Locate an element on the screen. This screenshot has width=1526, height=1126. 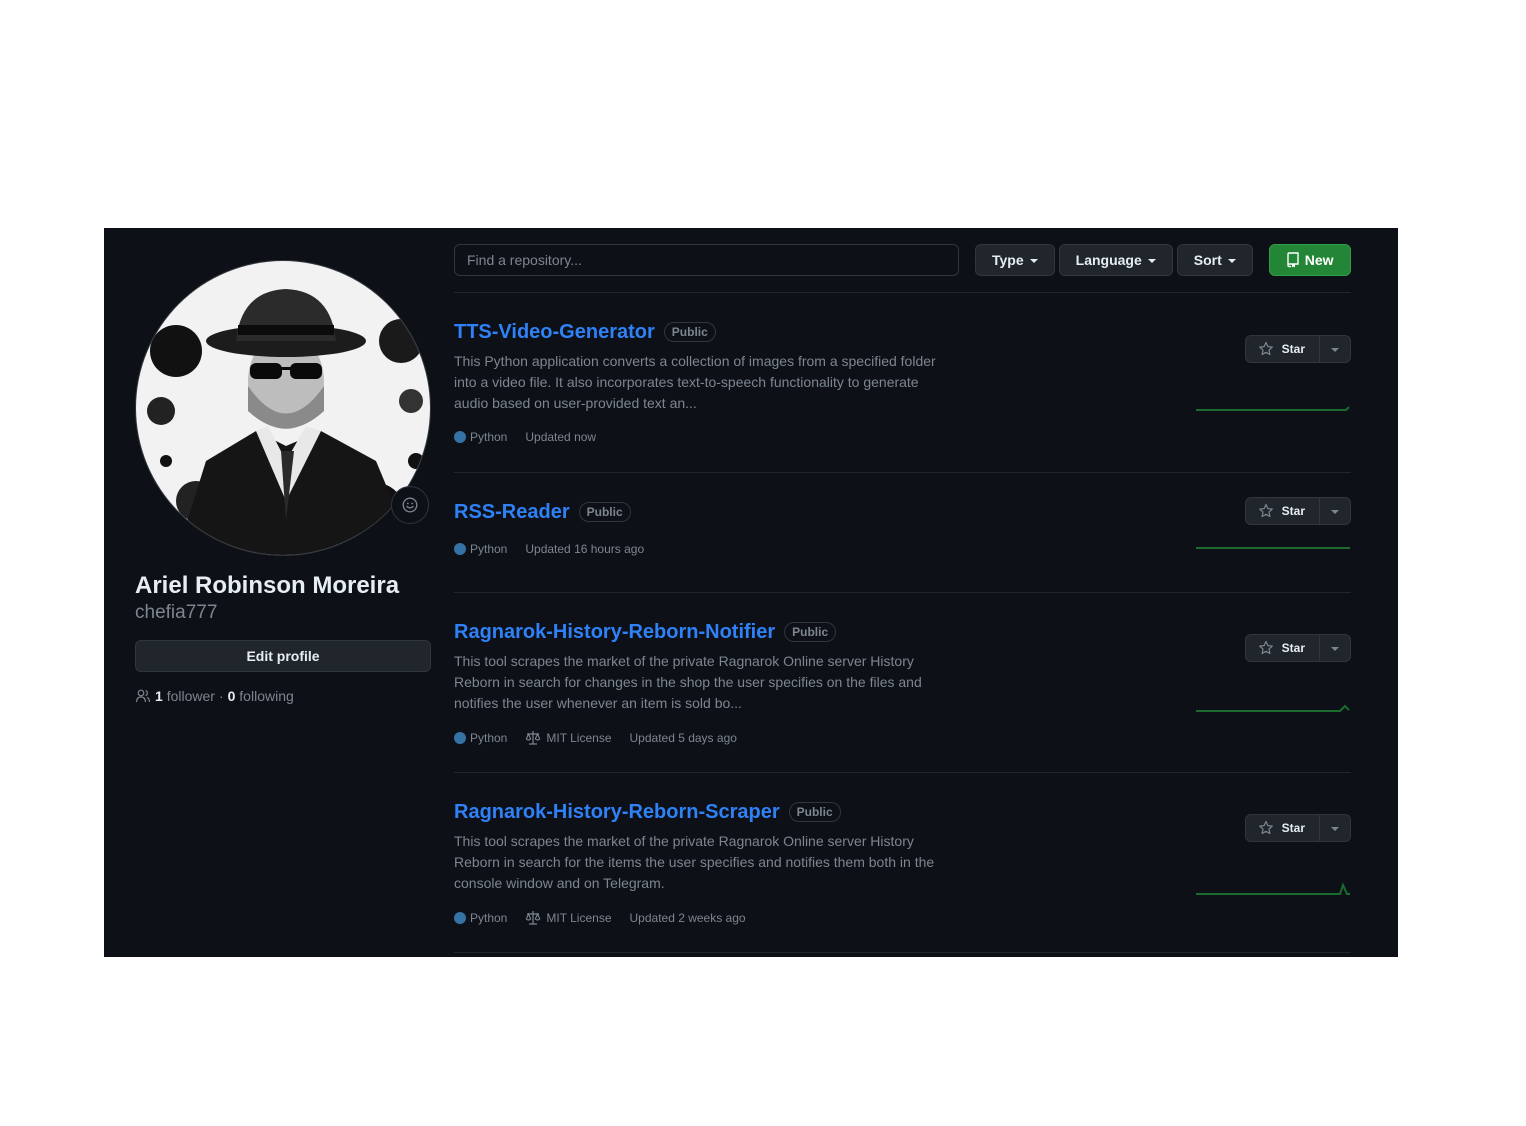
language-filter-label: Language is located at coordinates (1108, 260).